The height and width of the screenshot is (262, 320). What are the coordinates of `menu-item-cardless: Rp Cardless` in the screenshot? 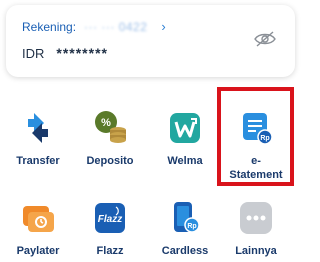 It's located at (185, 229).